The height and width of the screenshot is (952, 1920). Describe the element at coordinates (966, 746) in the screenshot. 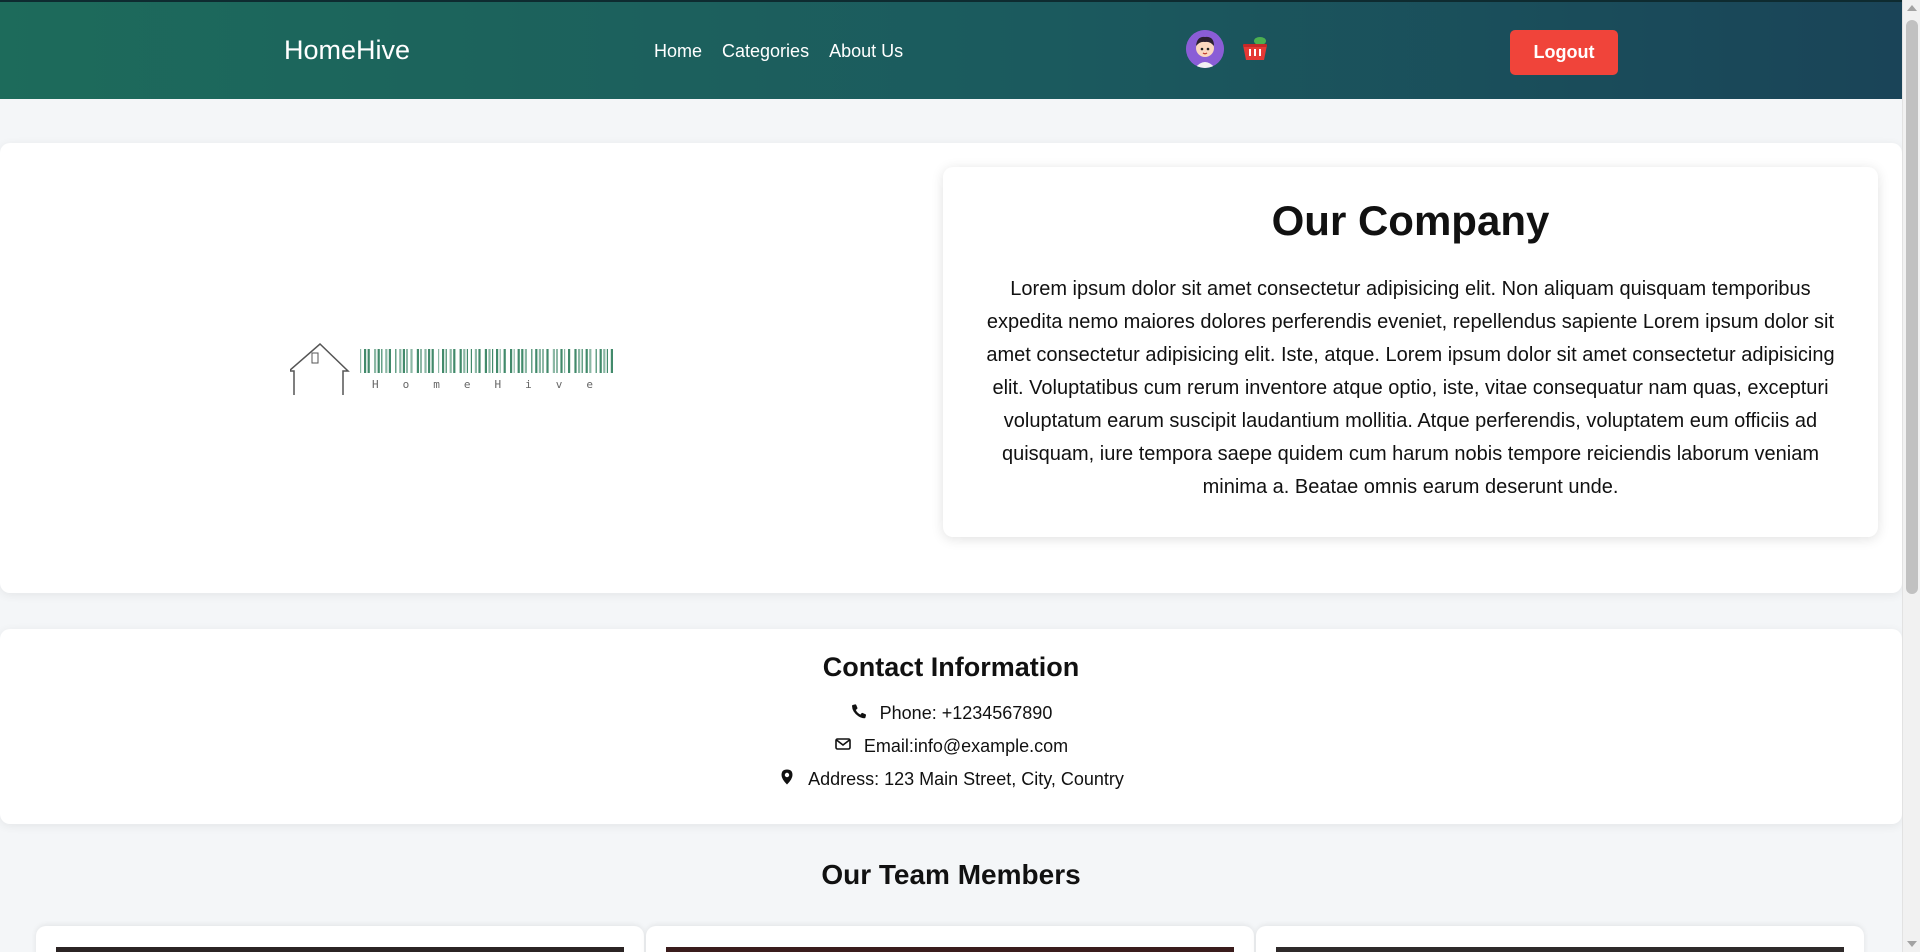

I see `email-text: Email:info@example.com` at that location.